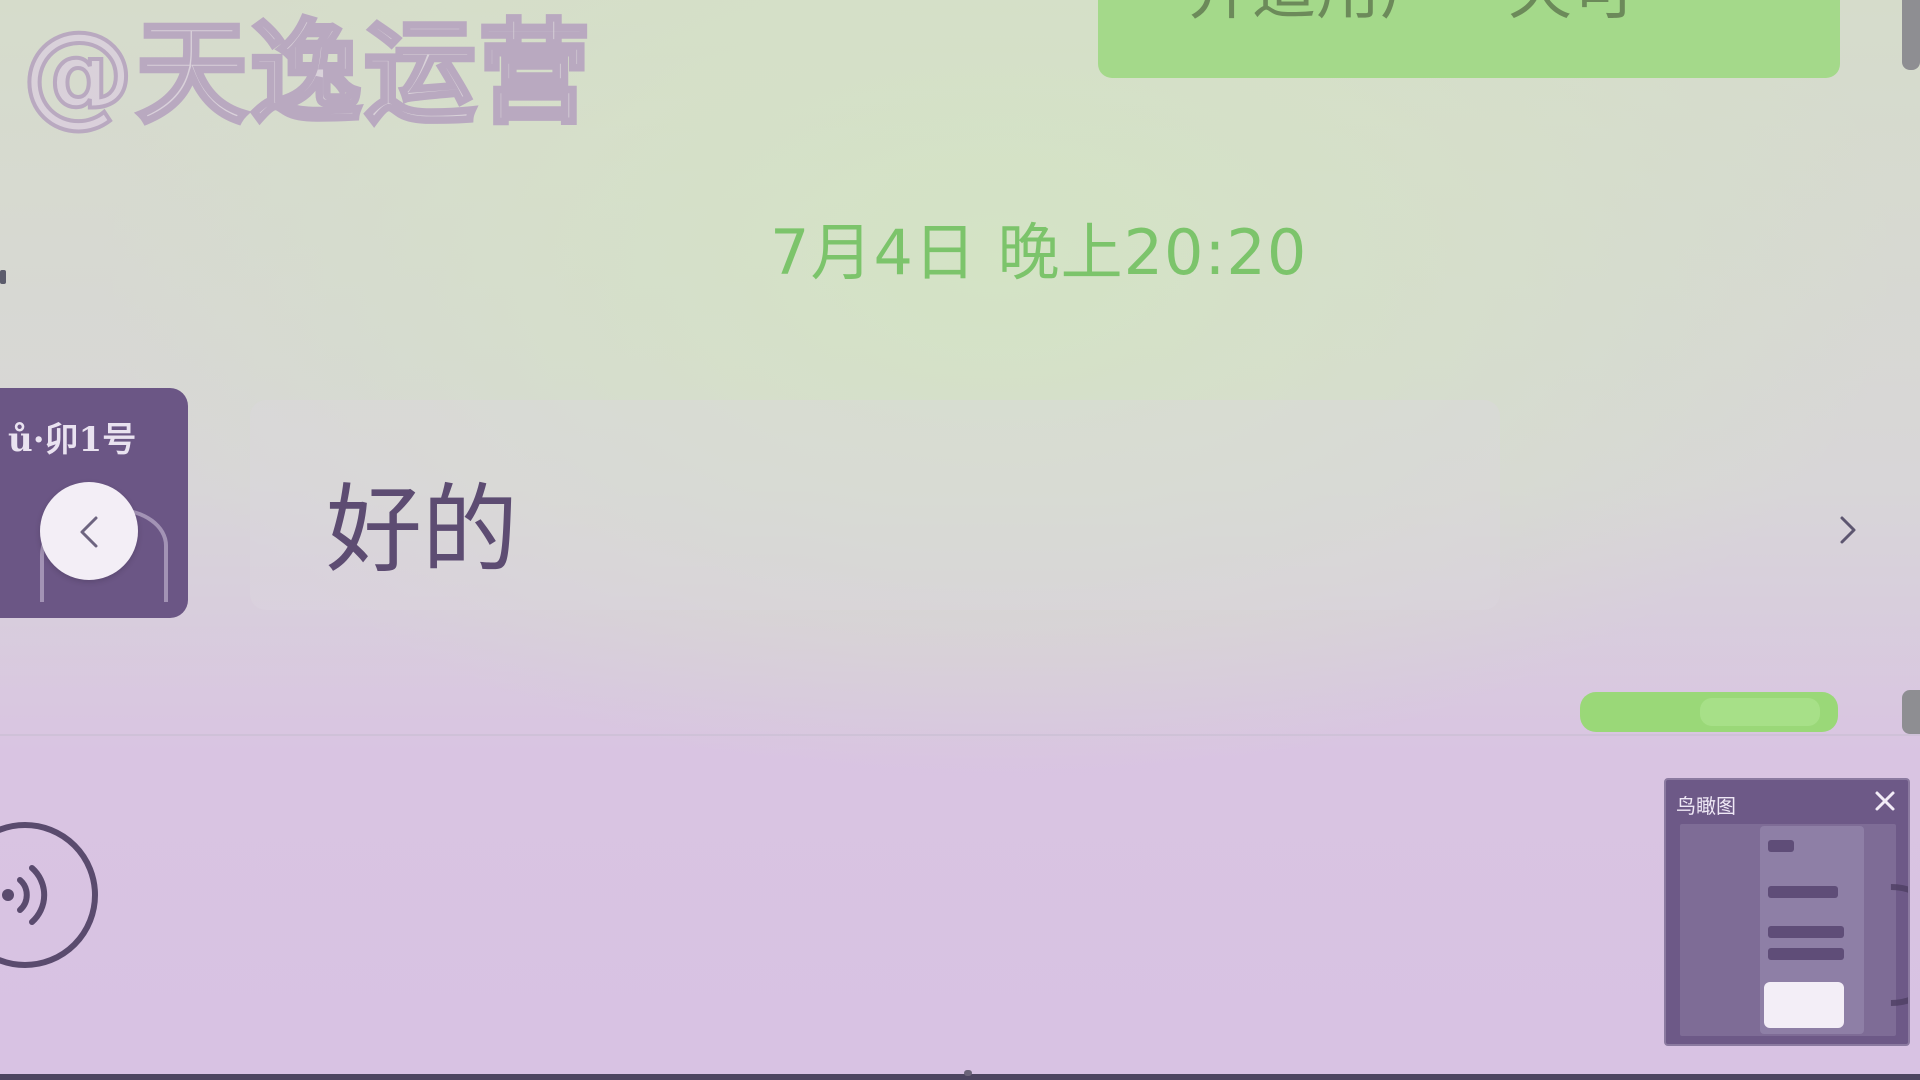  I want to click on preview-card, so click(1804, 1005).